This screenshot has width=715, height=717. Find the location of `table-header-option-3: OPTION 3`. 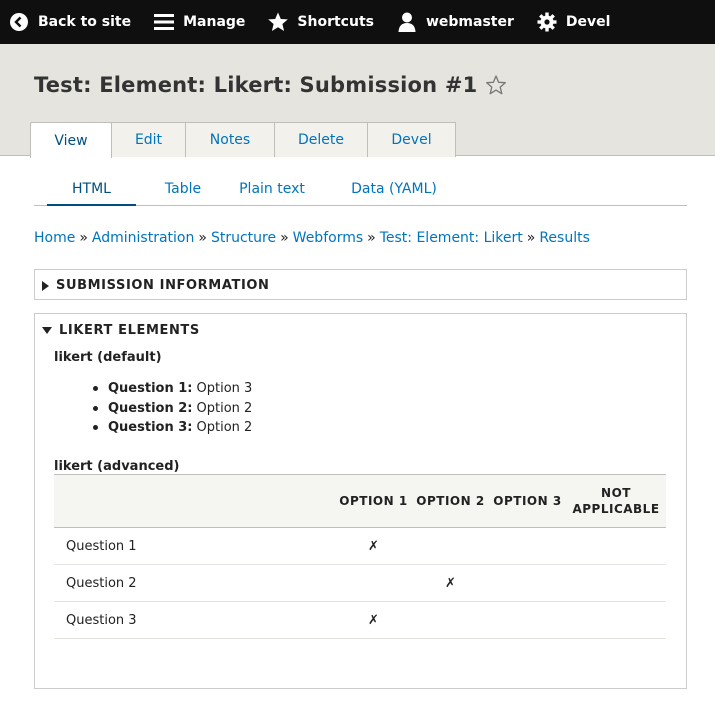

table-header-option-3: OPTION 3 is located at coordinates (527, 501).